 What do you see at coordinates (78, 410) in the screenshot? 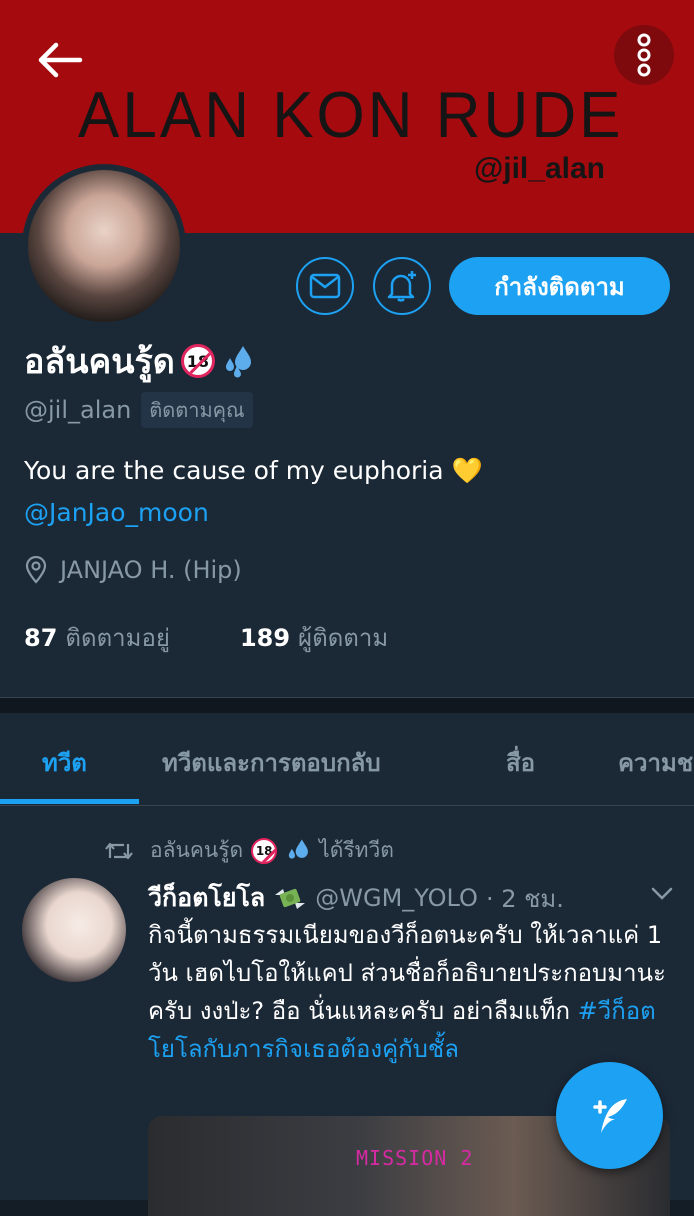
I see `profile-handle: @jil_alan` at bounding box center [78, 410].